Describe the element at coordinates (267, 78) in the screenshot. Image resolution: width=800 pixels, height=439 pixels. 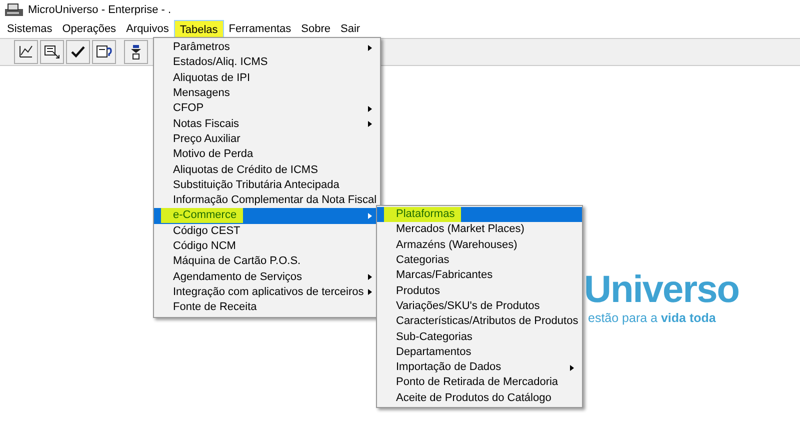
I see `menu-item: Aliquotas de IPI` at that location.